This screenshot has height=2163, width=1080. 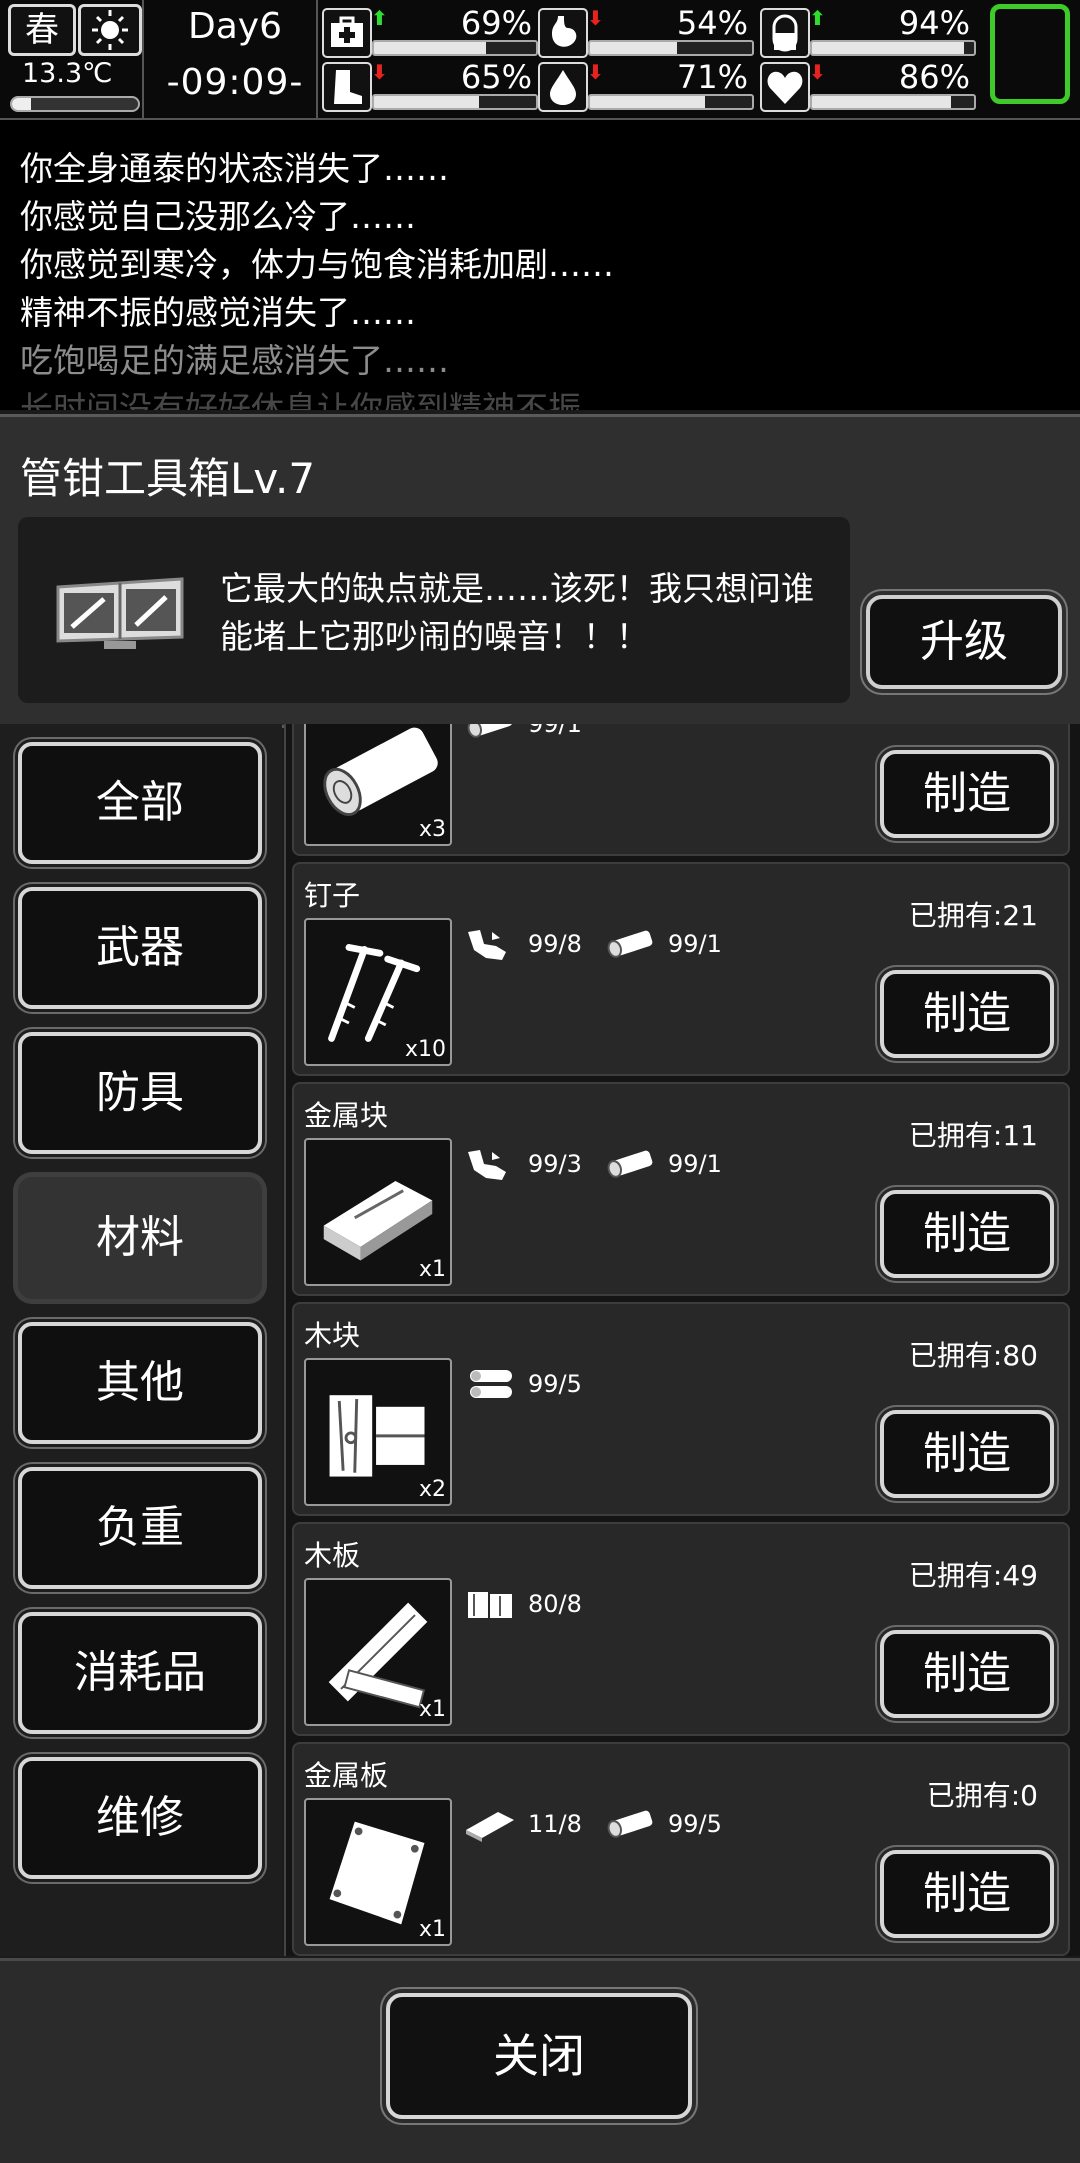 I want to click on category-tab-6: 消耗品, so click(x=140, y=1673).